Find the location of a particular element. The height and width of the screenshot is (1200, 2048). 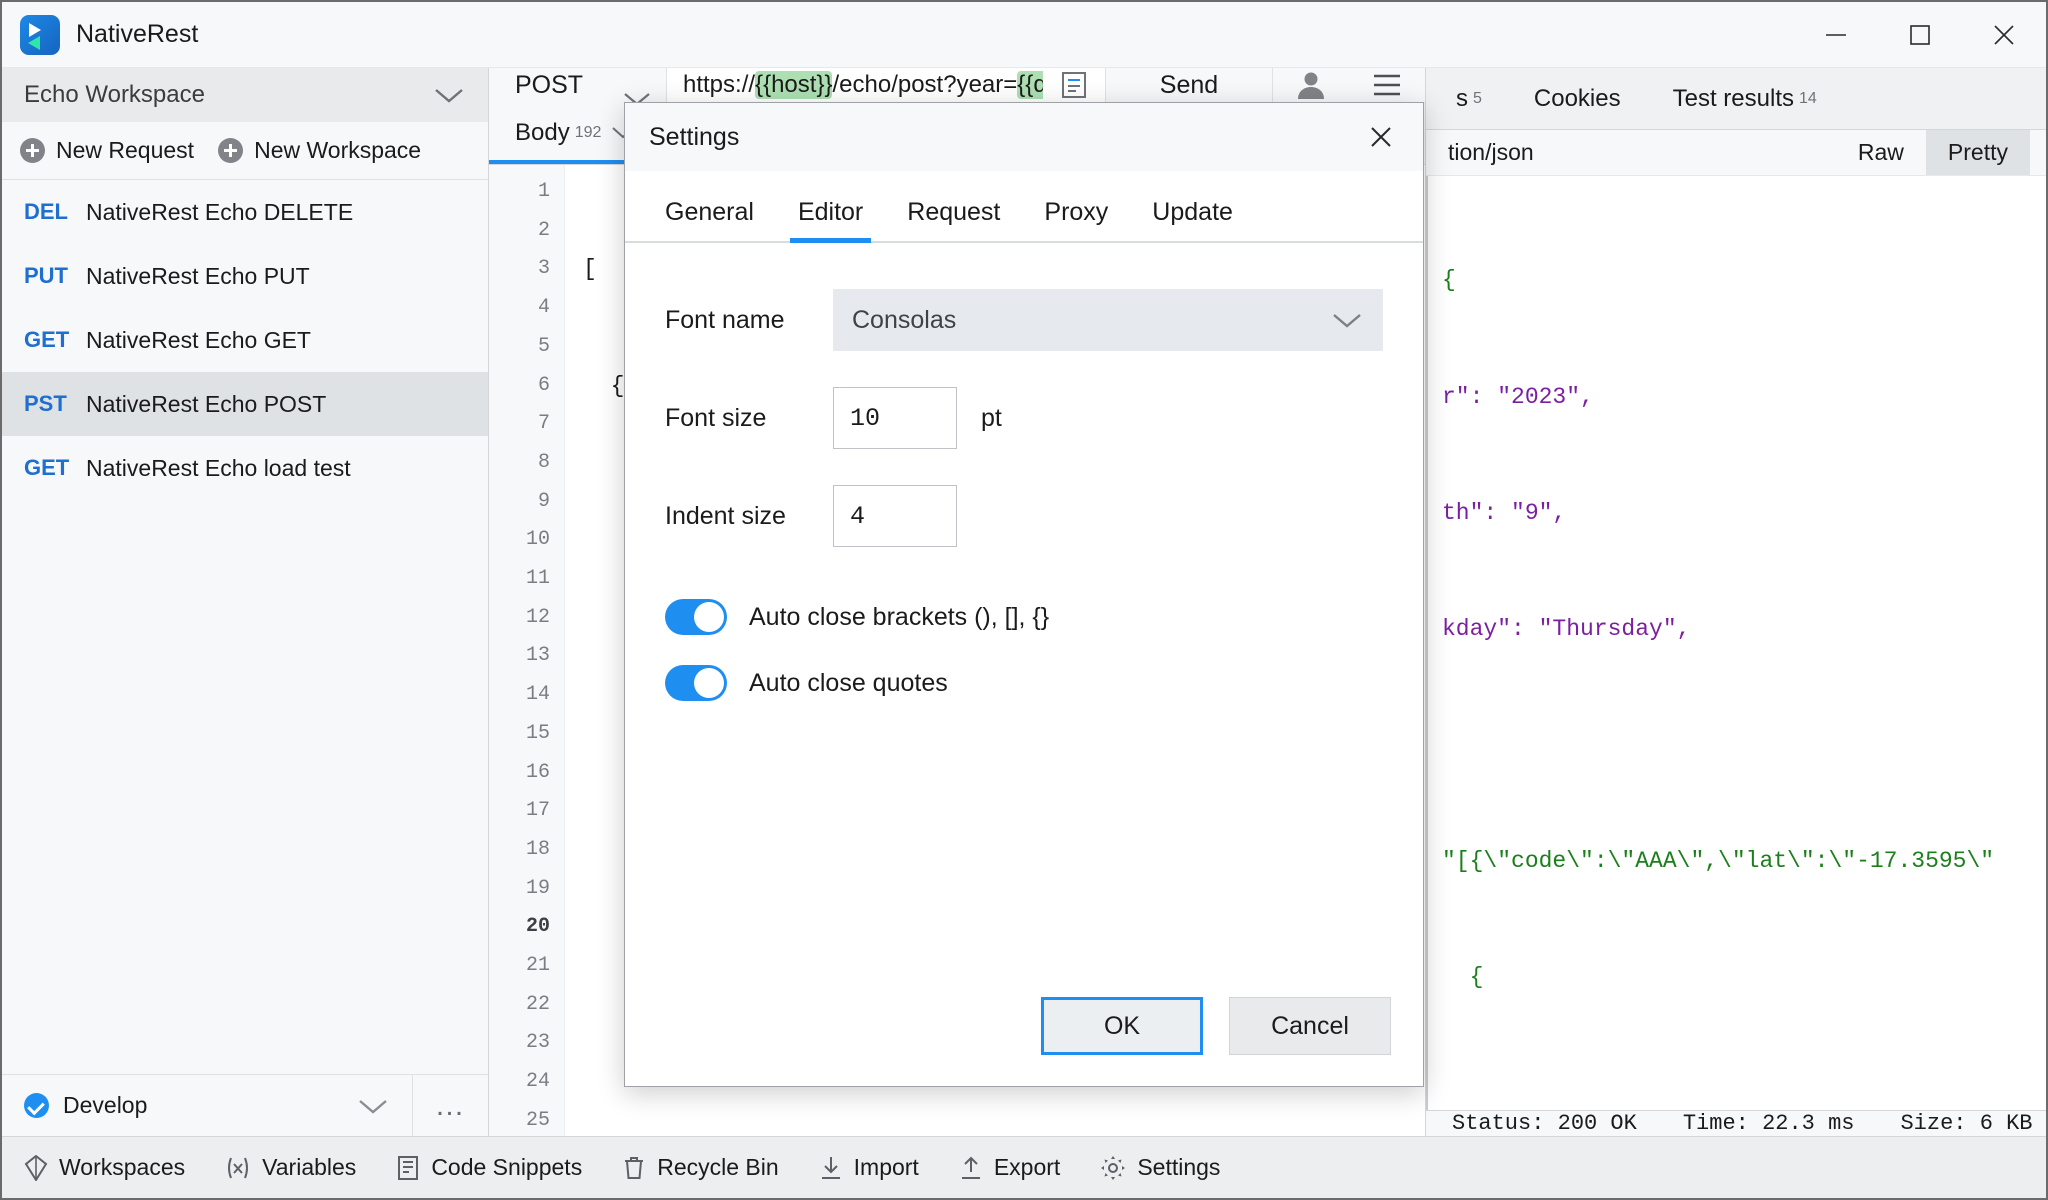

line-number: 17 is located at coordinates (537, 811).